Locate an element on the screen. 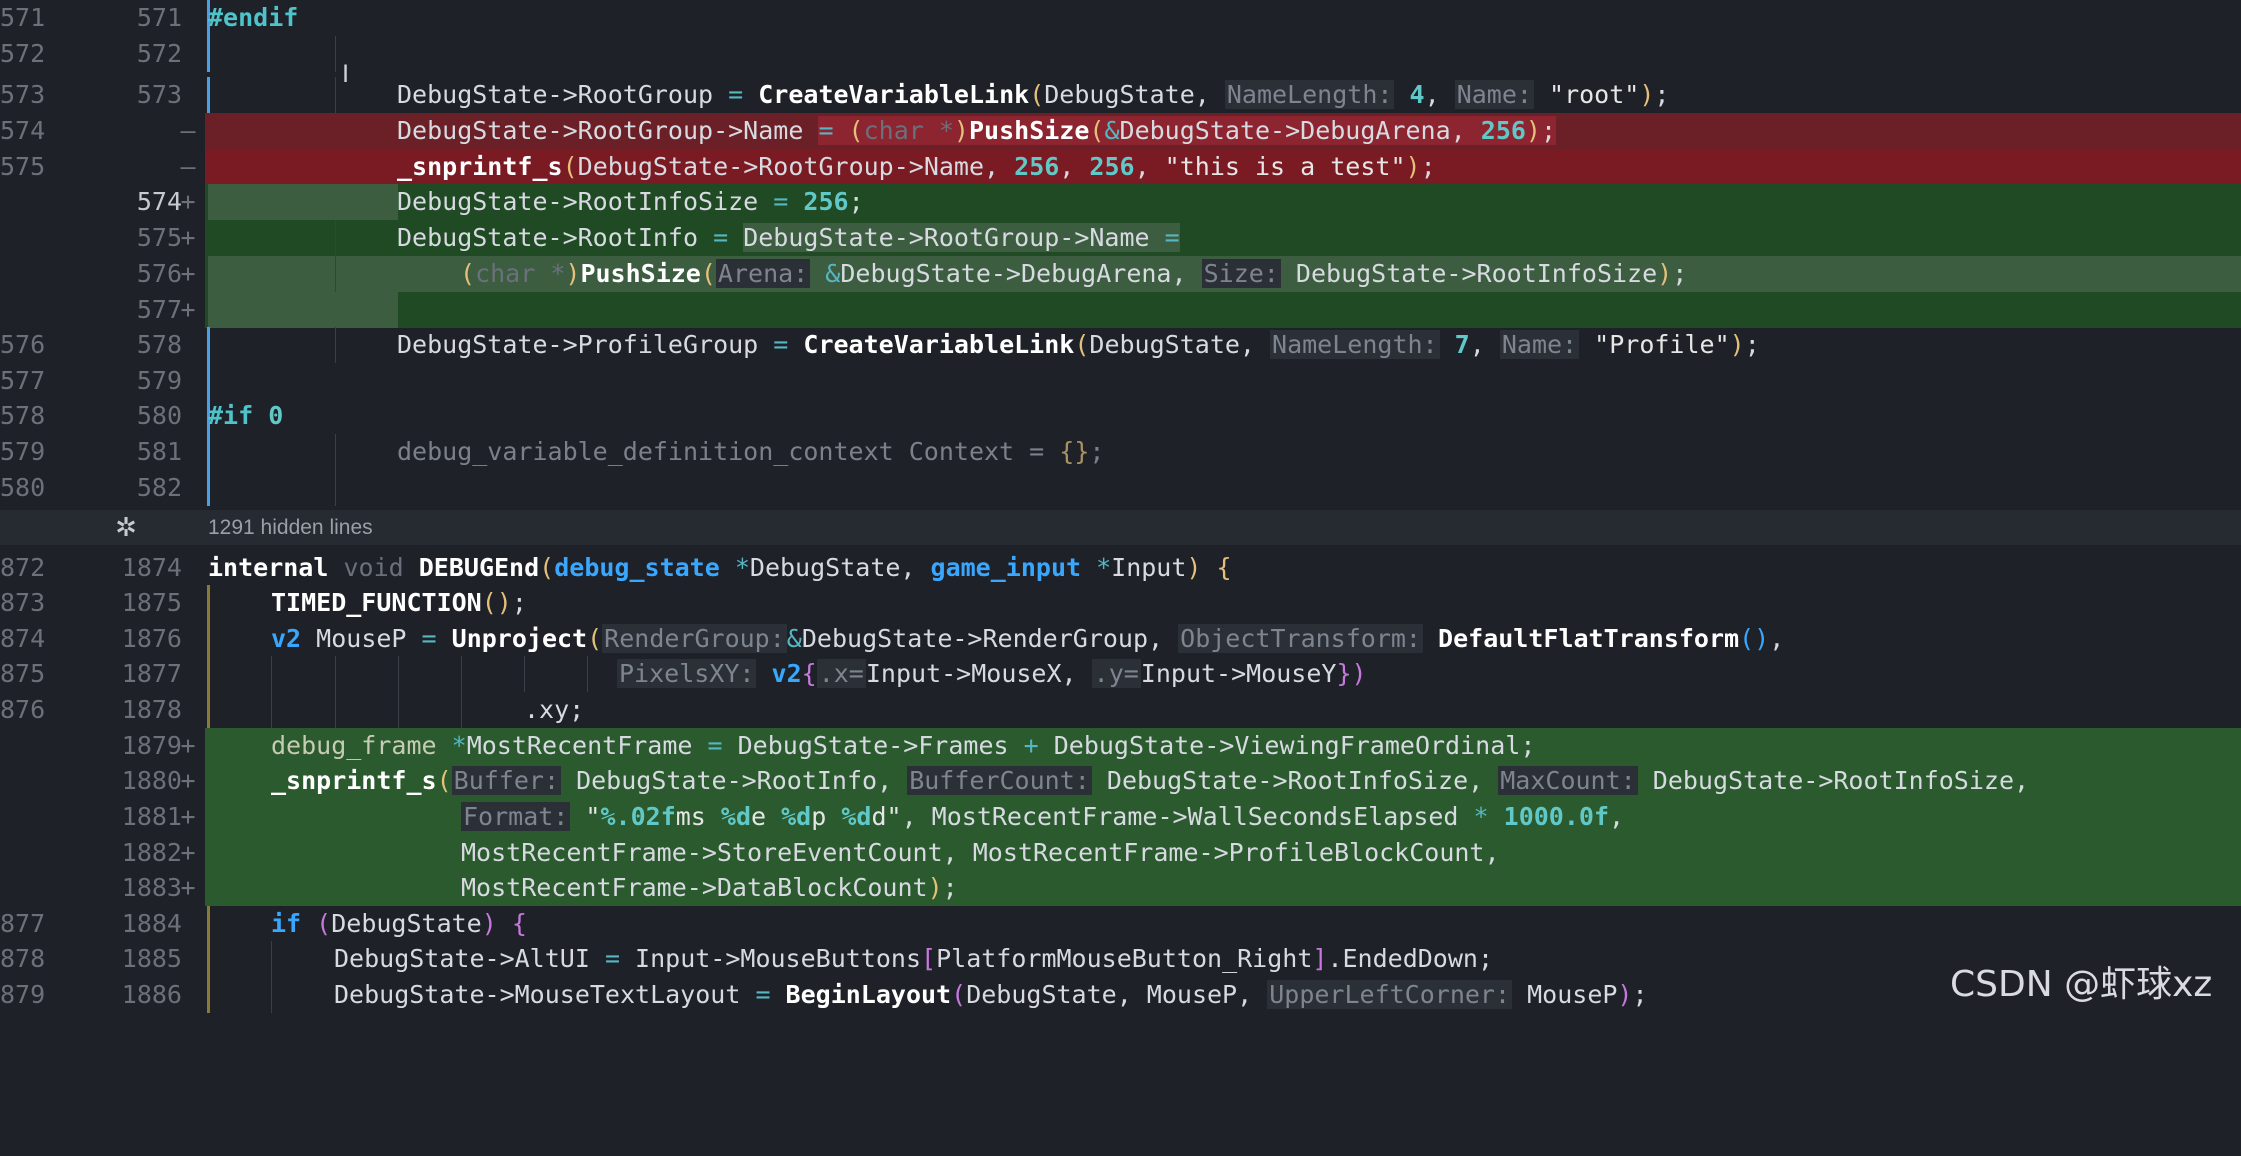  new-line-number: 1882 is located at coordinates (151, 852).